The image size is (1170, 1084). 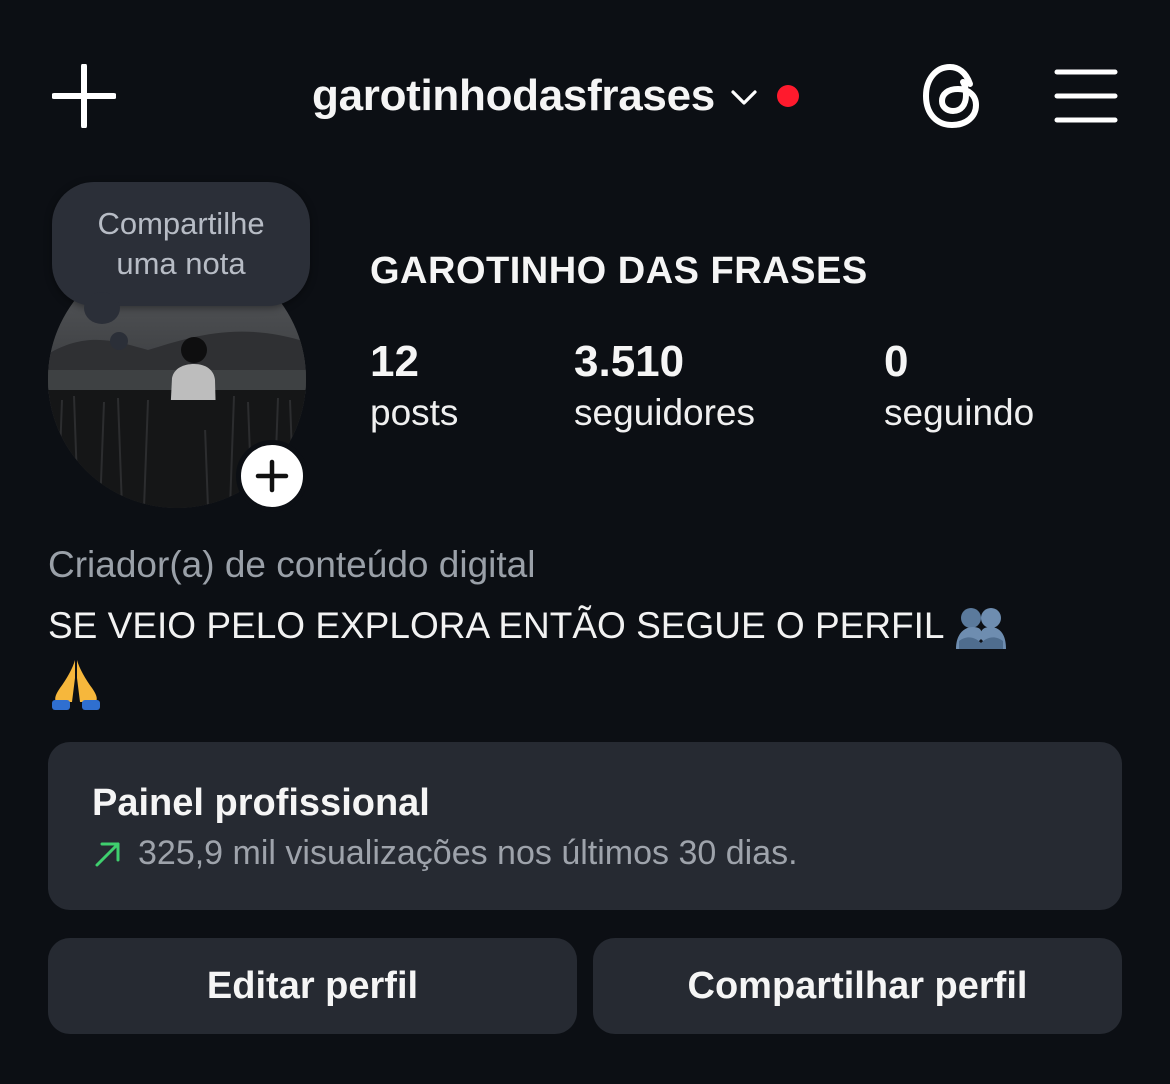 What do you see at coordinates (414, 387) in the screenshot?
I see `stat-posts: 12 posts` at bounding box center [414, 387].